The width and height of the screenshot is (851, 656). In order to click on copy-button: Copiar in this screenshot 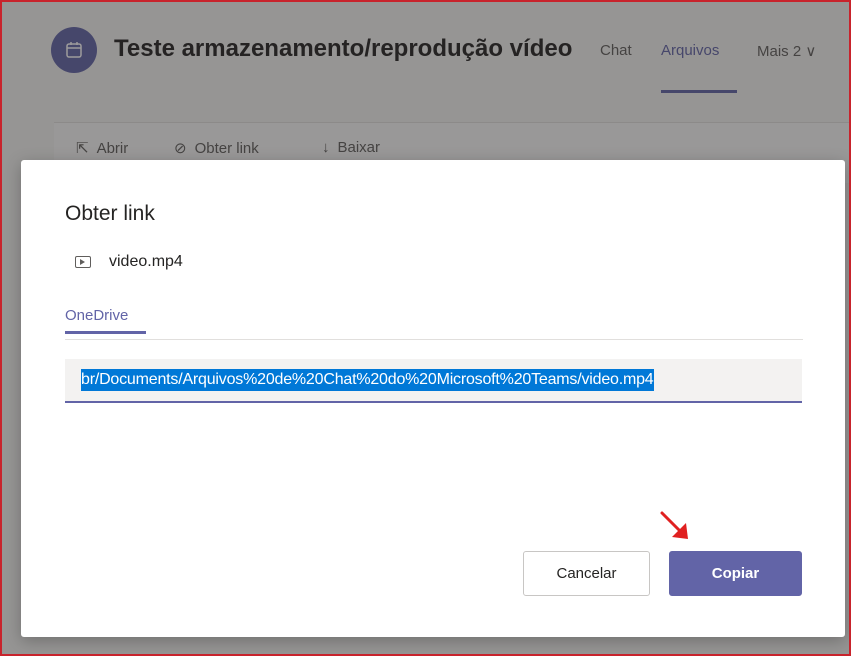, I will do `click(735, 573)`.